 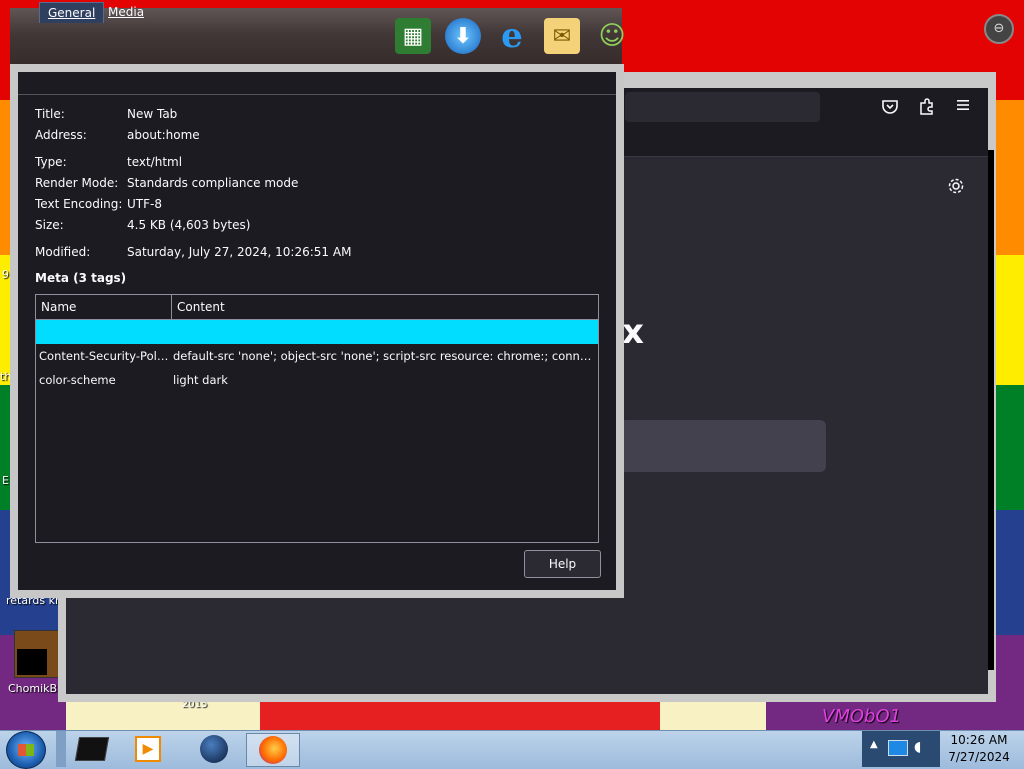 I want to click on settings-gear-icon, so click(x=956, y=187).